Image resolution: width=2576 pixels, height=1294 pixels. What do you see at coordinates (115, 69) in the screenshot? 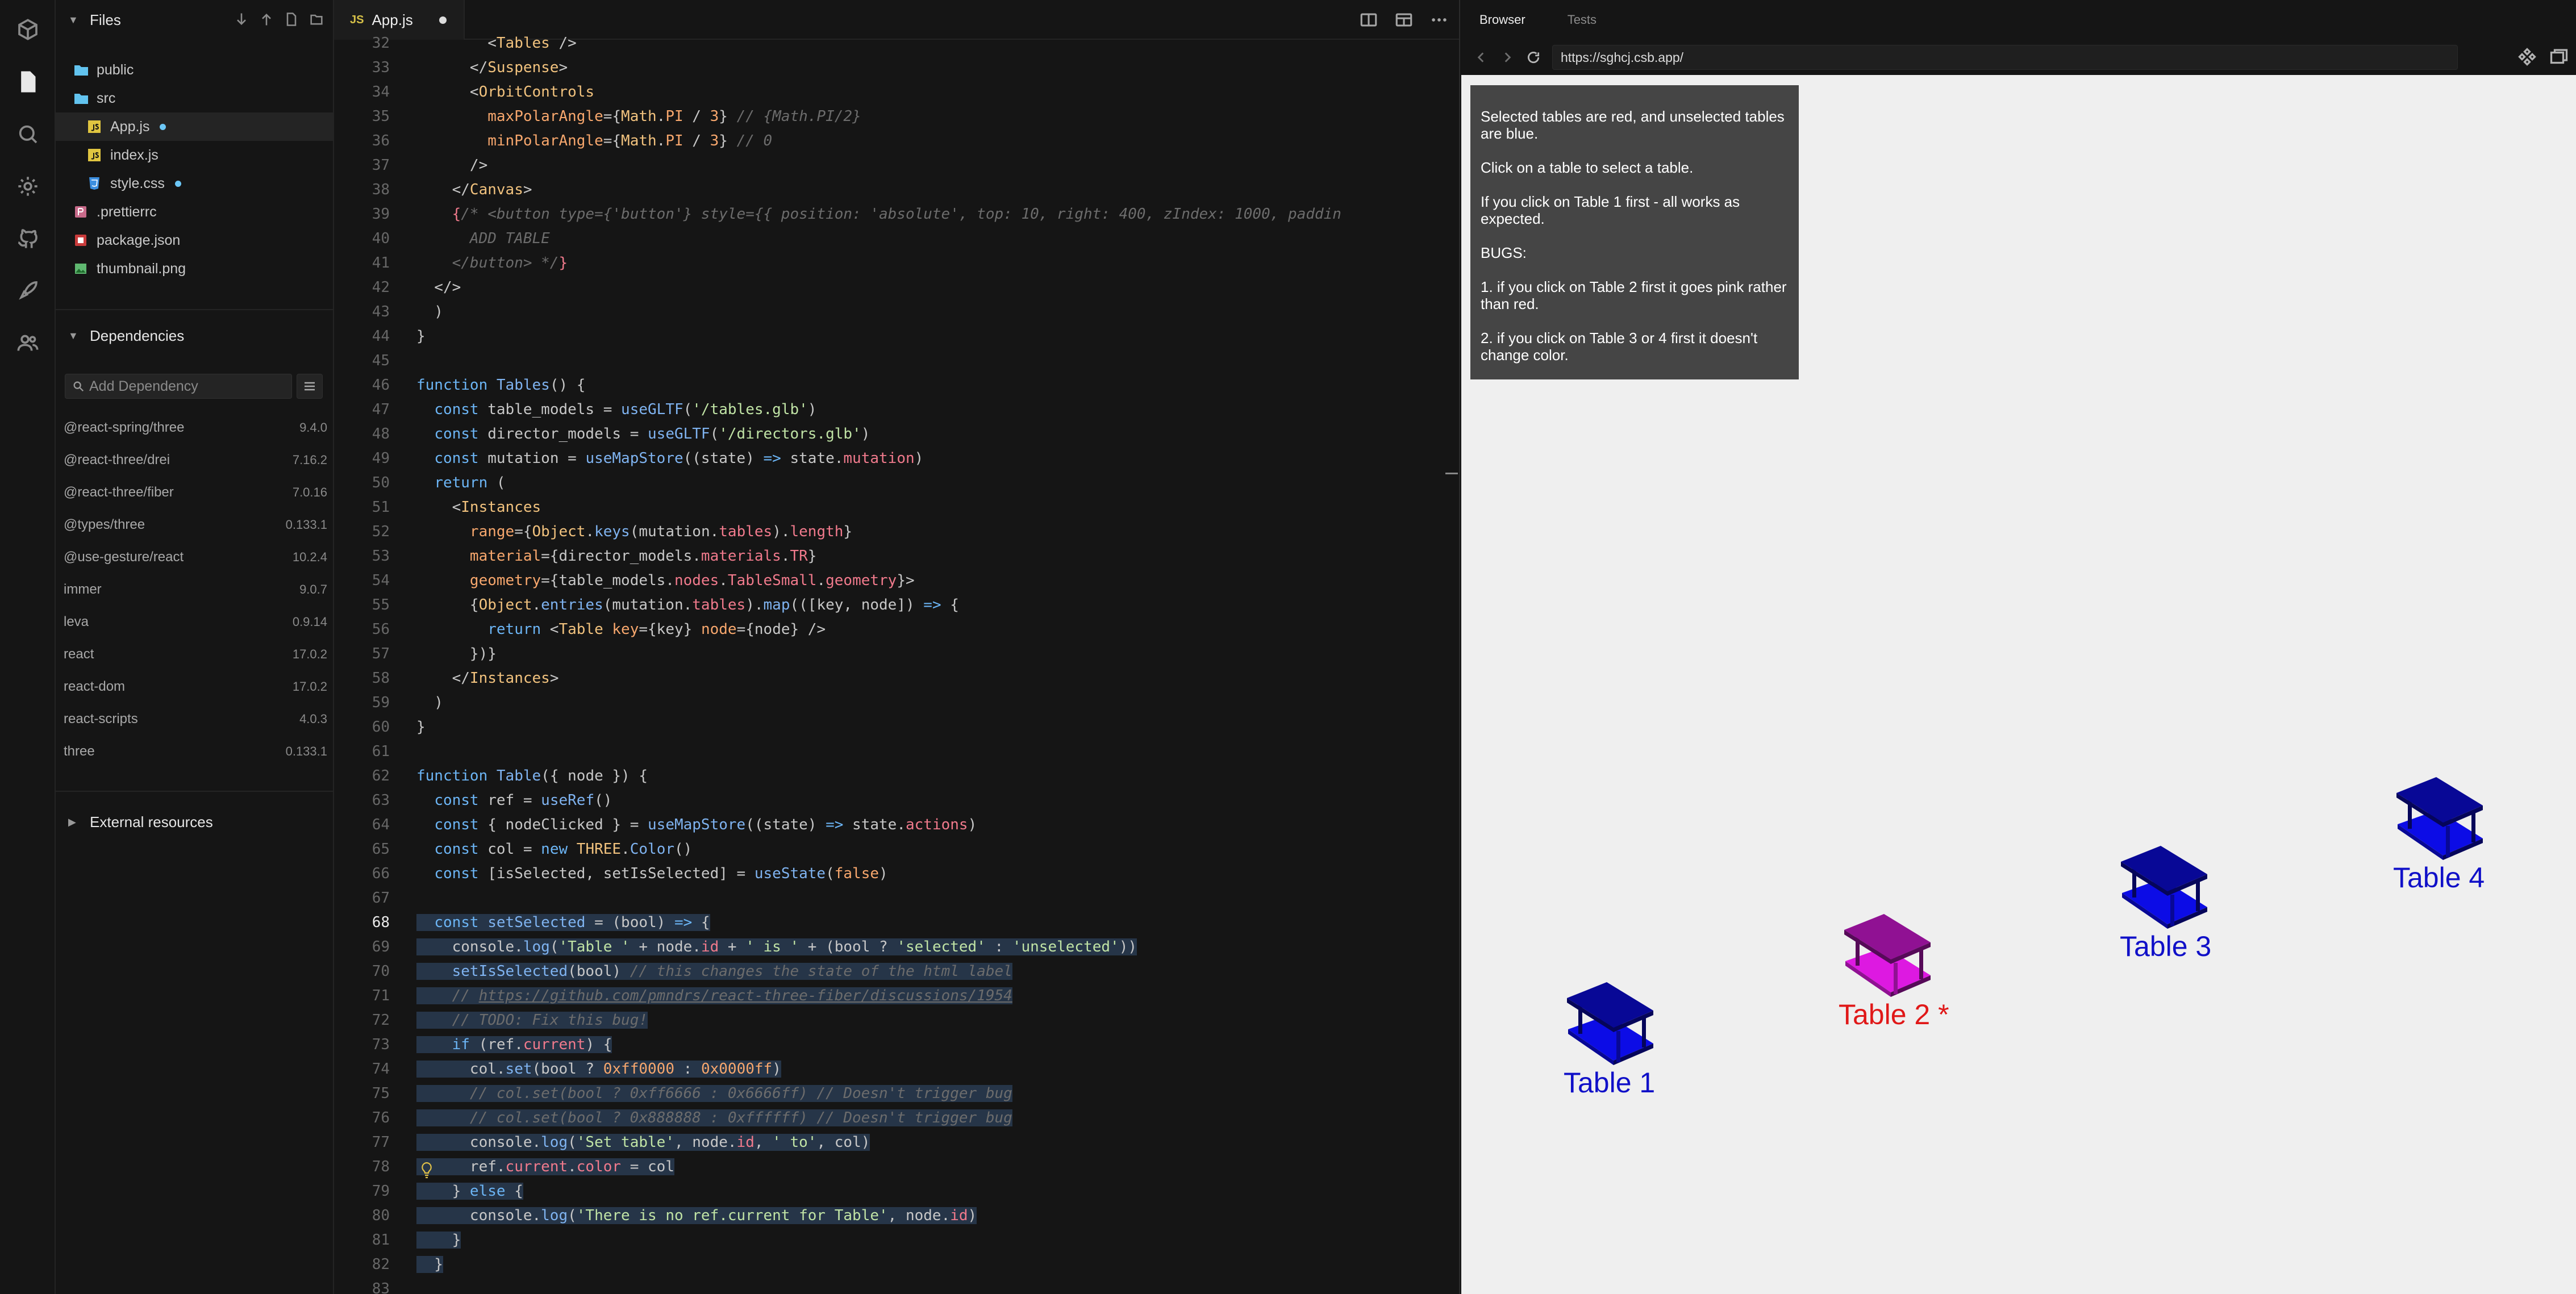
I see `tree-item-label: public` at bounding box center [115, 69].